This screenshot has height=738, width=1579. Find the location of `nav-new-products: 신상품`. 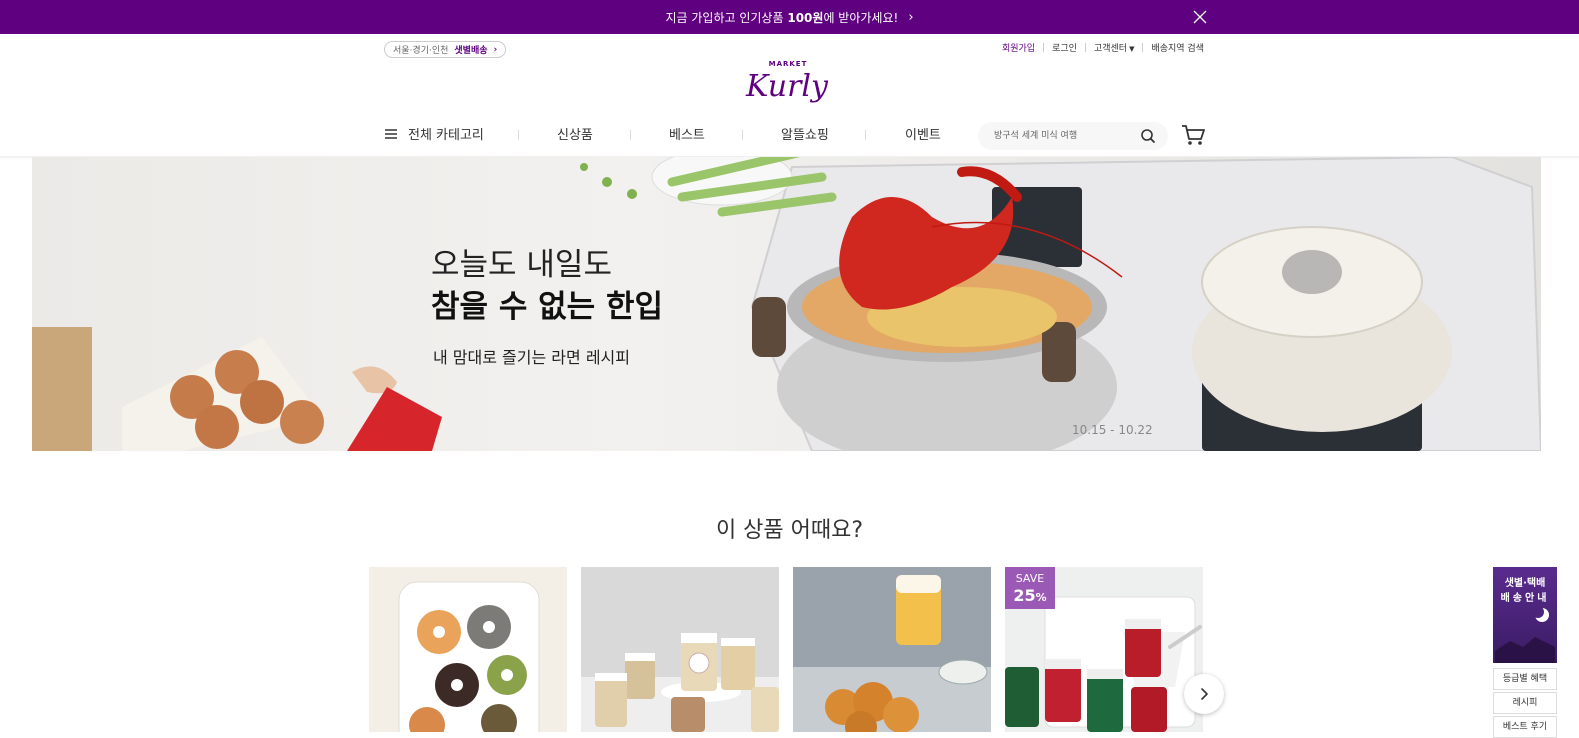

nav-new-products: 신상품 is located at coordinates (575, 133).